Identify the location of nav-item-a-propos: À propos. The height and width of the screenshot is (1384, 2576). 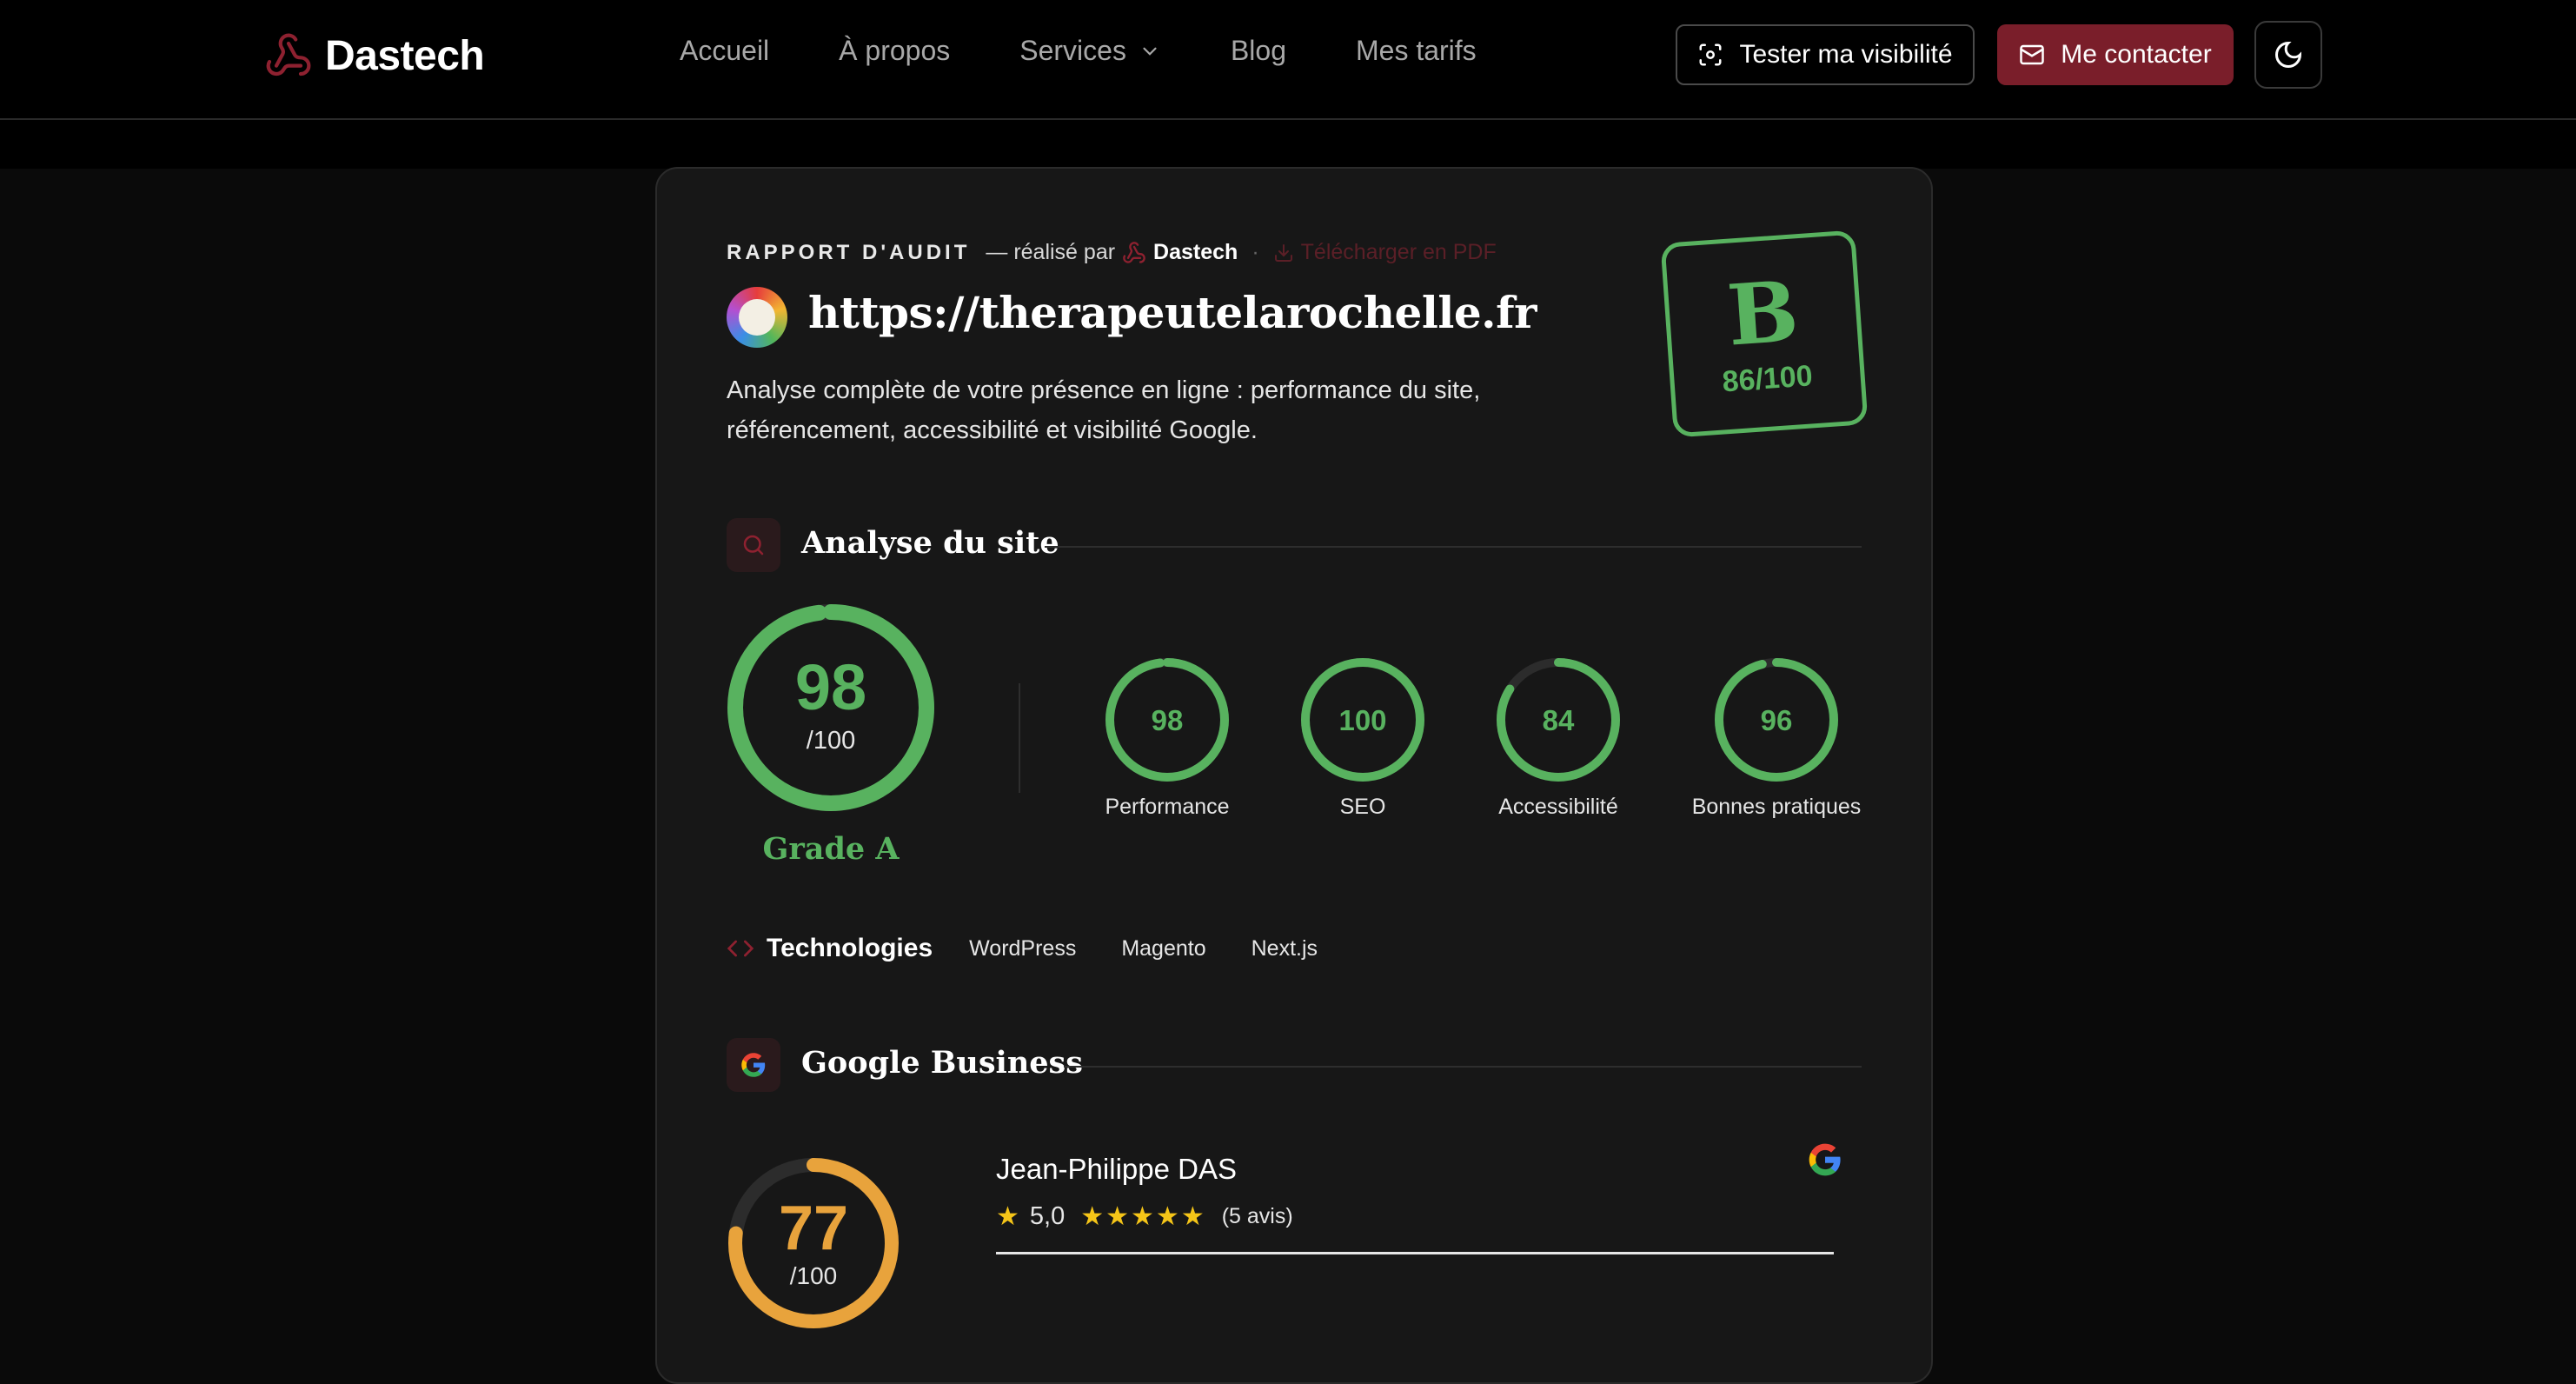
(894, 51).